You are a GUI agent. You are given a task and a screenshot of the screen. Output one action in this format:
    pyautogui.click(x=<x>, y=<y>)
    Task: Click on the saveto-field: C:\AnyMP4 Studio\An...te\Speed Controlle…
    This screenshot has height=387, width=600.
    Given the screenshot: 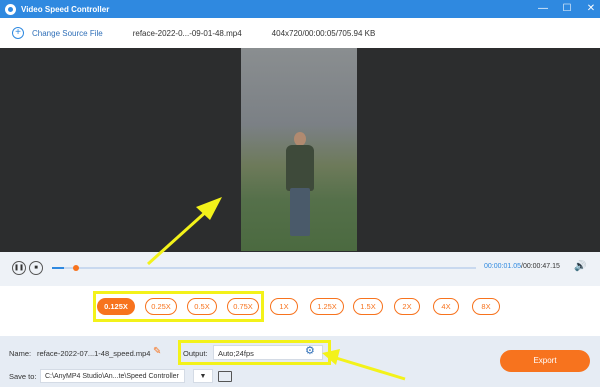 What is the action you would take?
    pyautogui.click(x=112, y=376)
    